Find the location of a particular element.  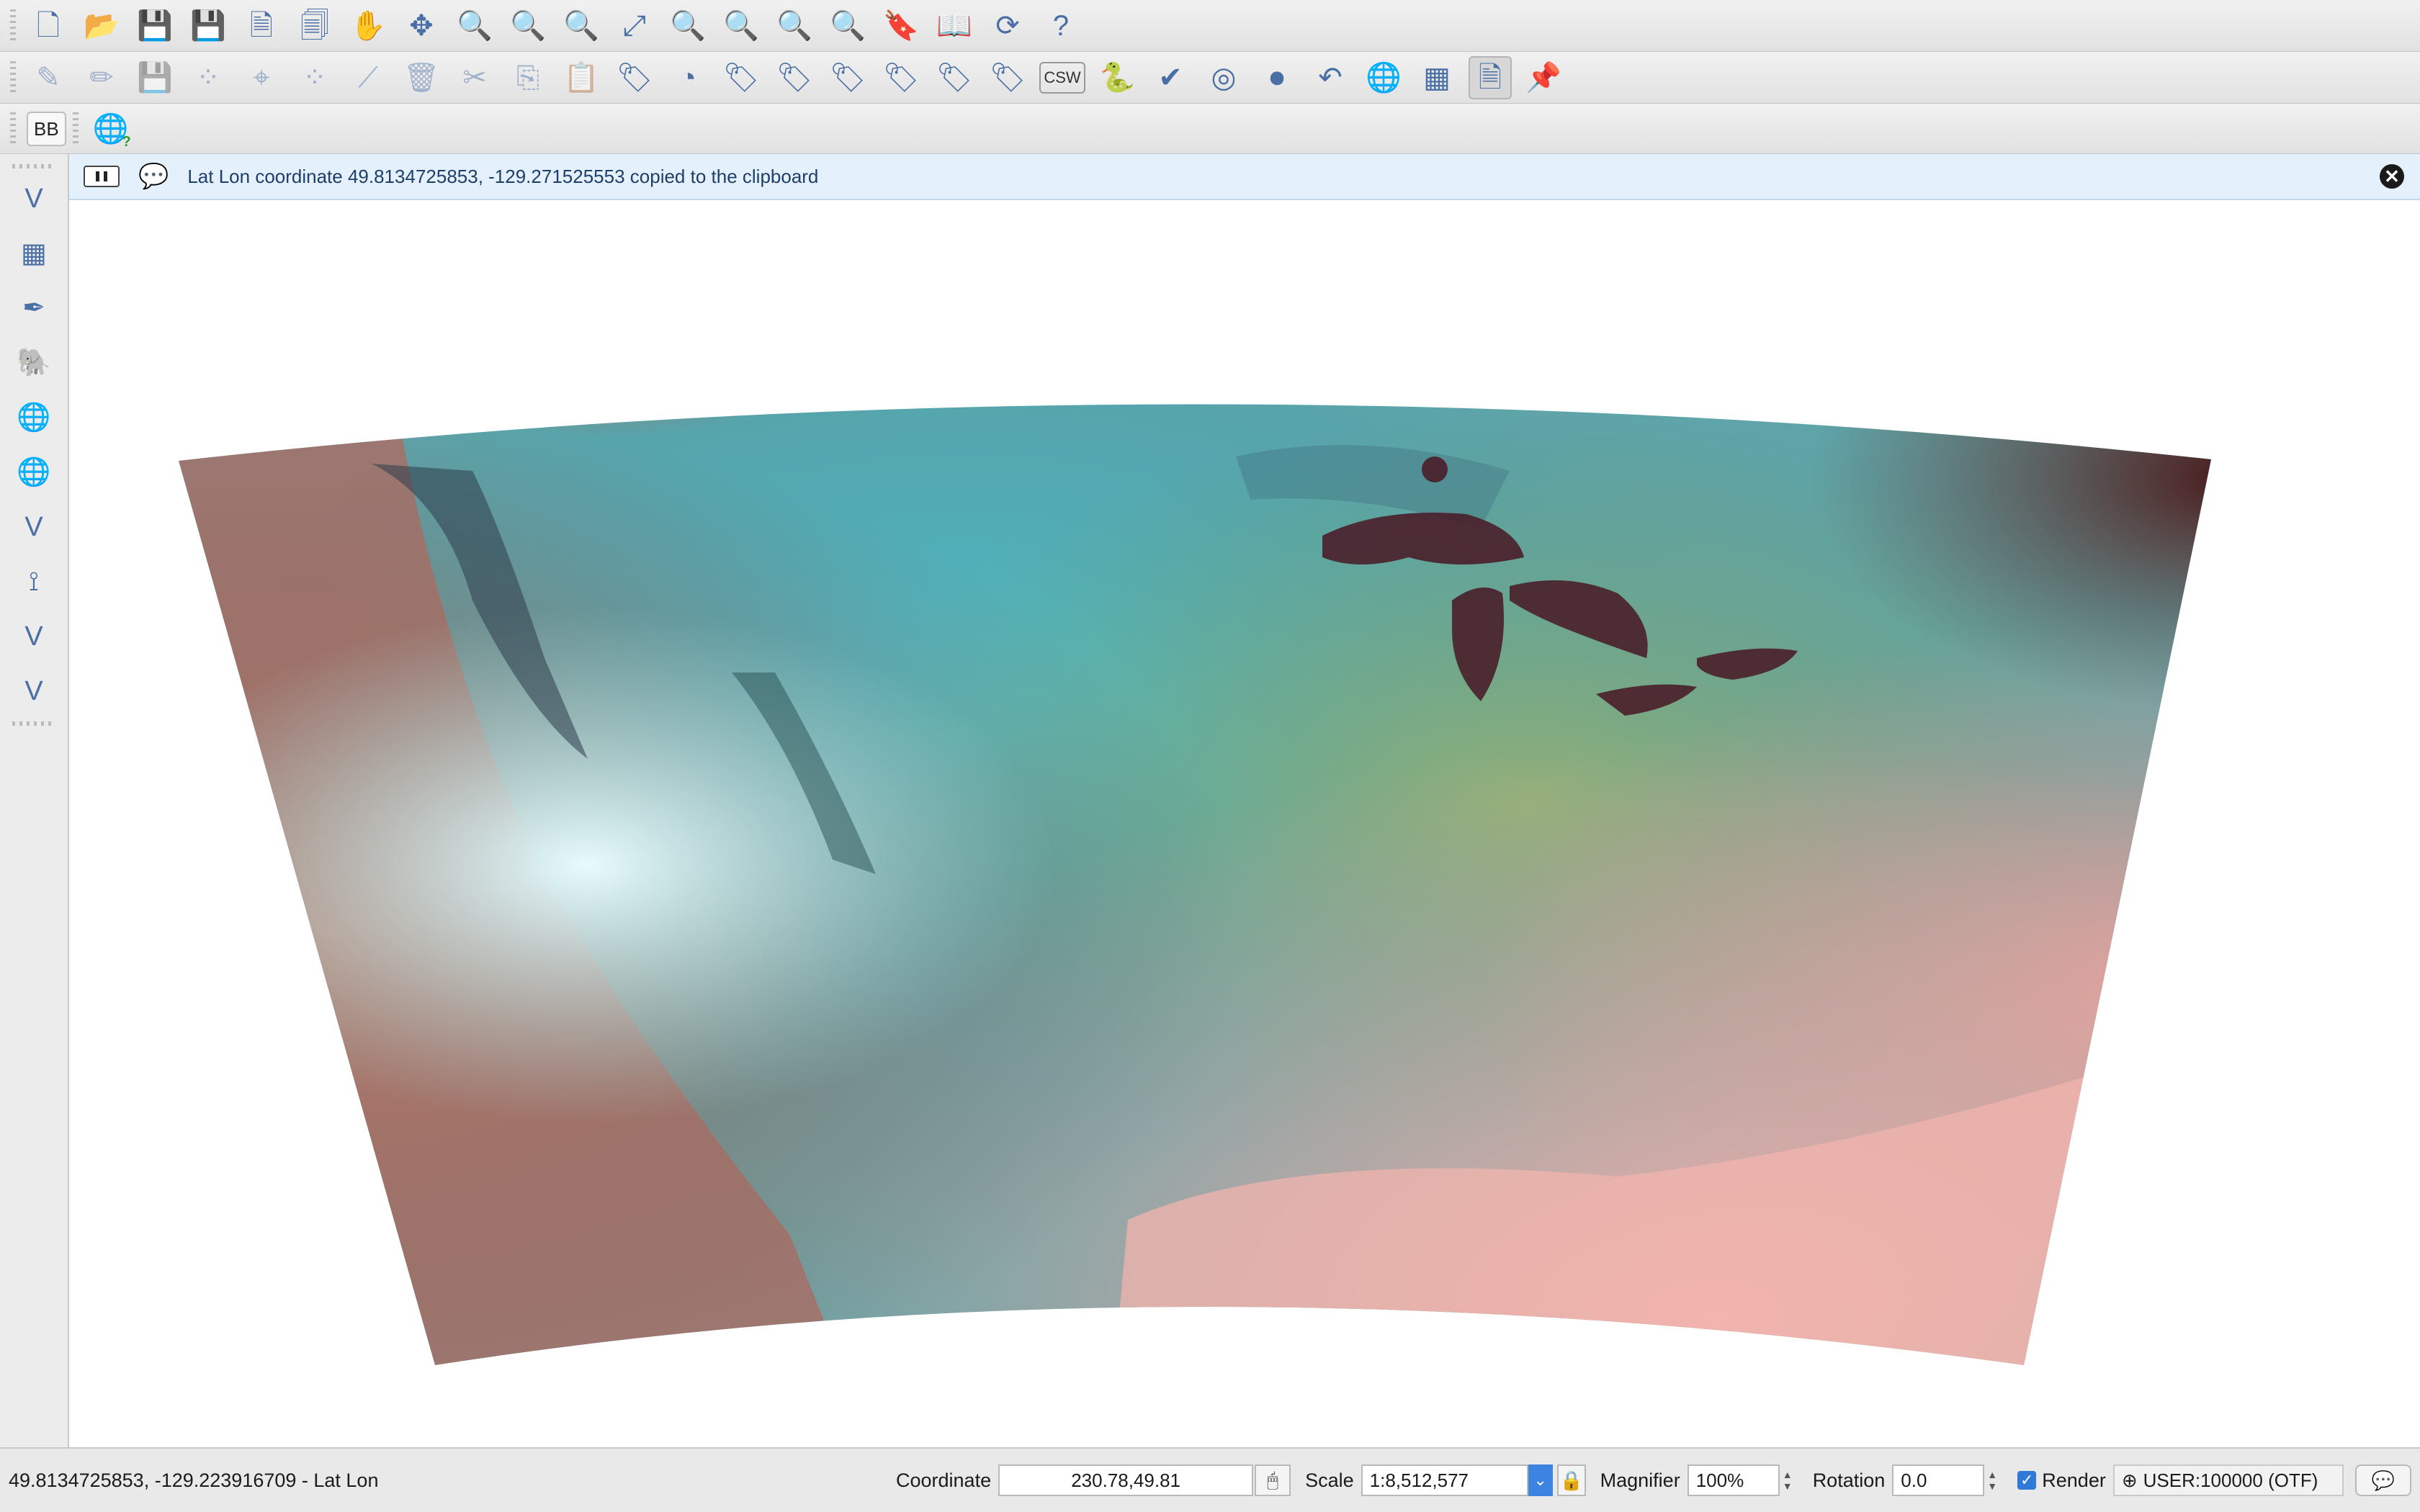

rotate-label-icon: 🏷 is located at coordinates (955, 77).